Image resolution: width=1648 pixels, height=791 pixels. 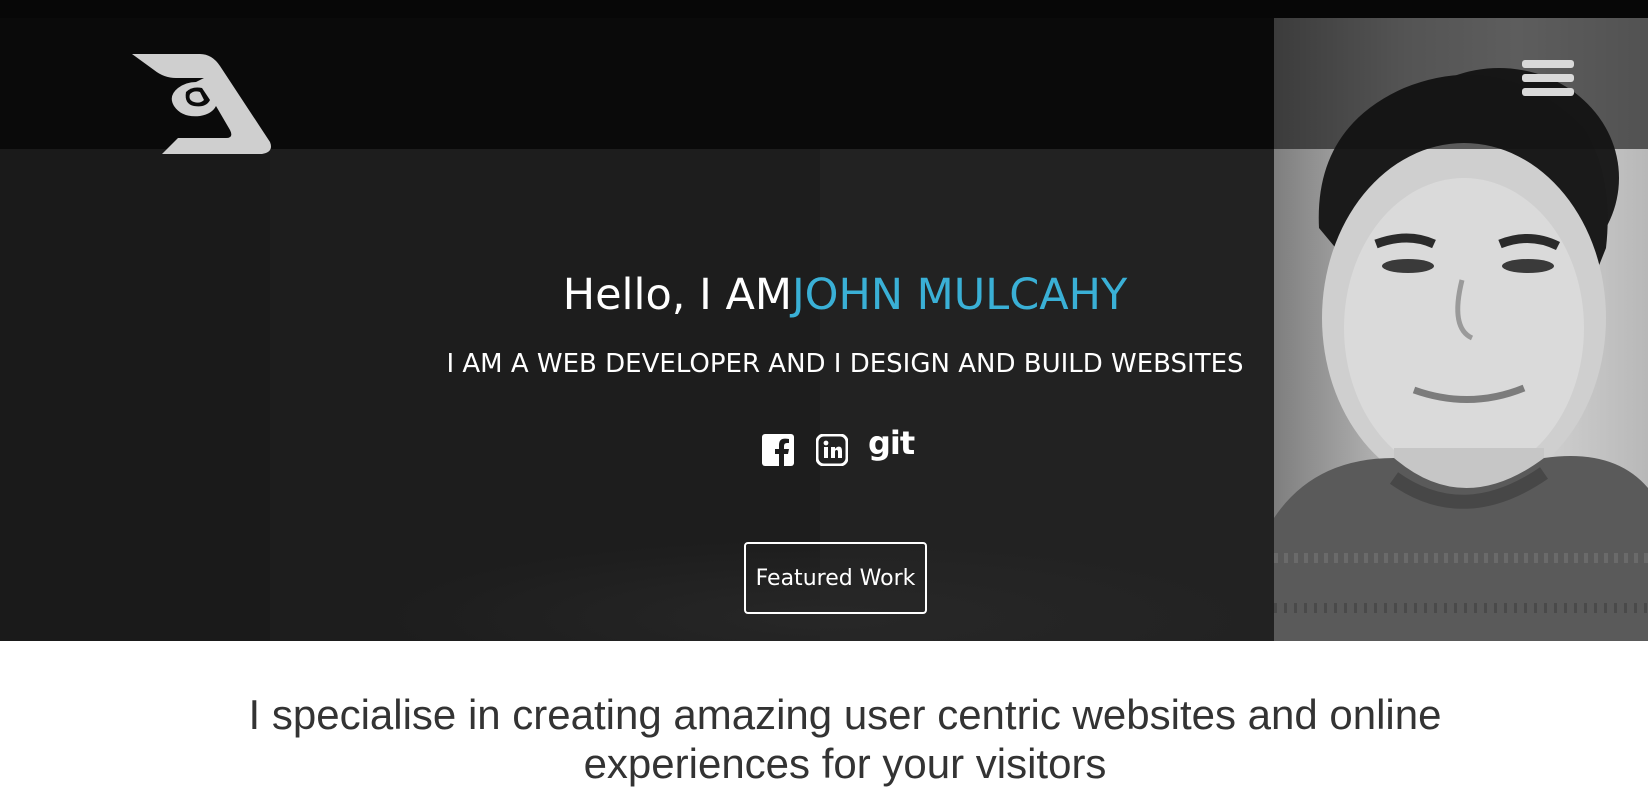 I want to click on hero-heading: Hello, I AMJOHN MULCAHY, so click(x=824, y=295).